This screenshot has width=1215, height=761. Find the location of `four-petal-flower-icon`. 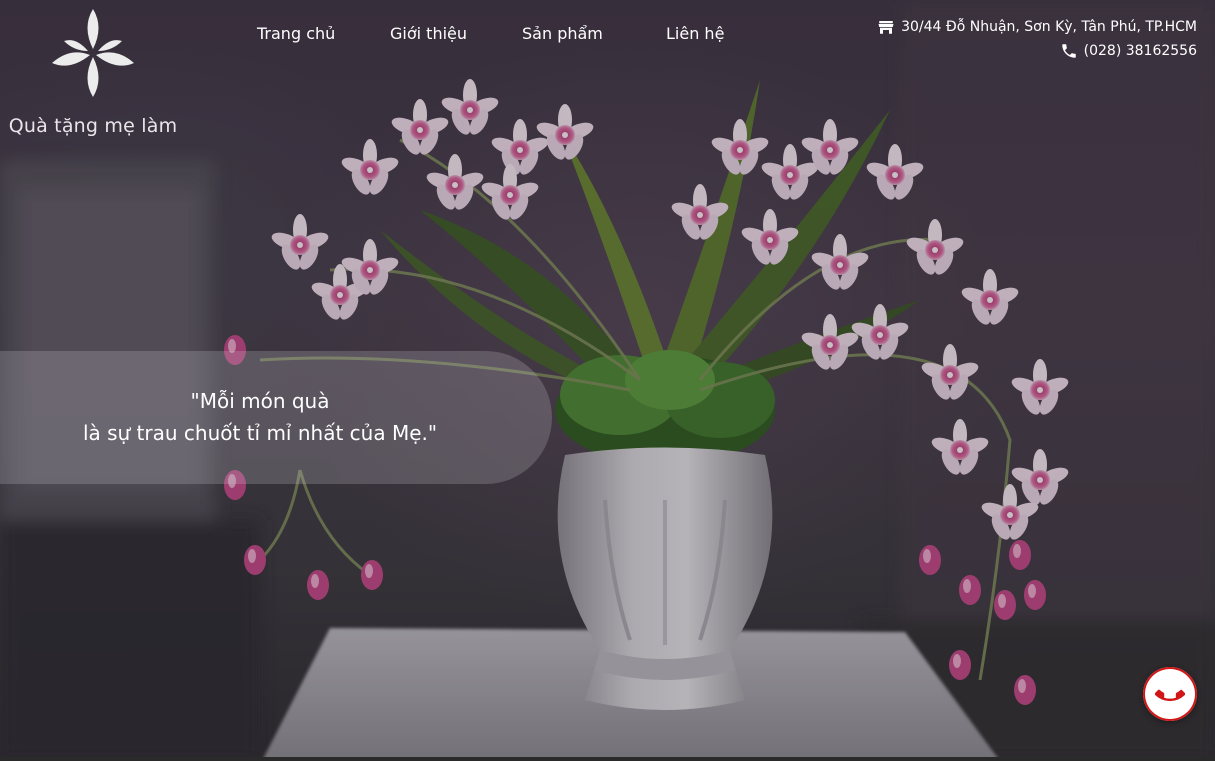

four-petal-flower-icon is located at coordinates (93, 53).